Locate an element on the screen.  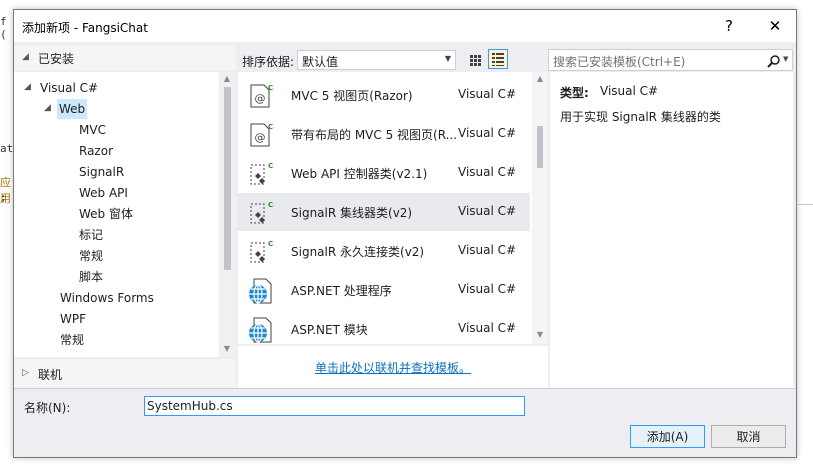
template-description: 用于实现 SignalR 集线器的类 is located at coordinates (640, 117).